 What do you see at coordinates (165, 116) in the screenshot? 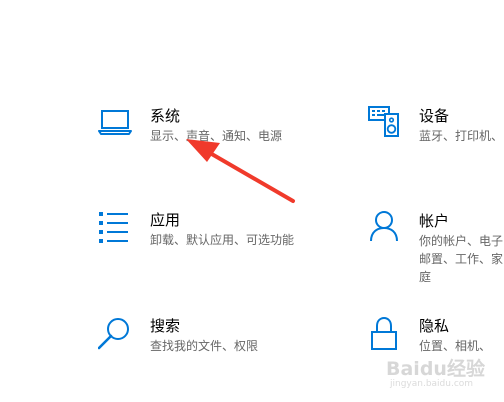
I see `tile-title: 系统` at bounding box center [165, 116].